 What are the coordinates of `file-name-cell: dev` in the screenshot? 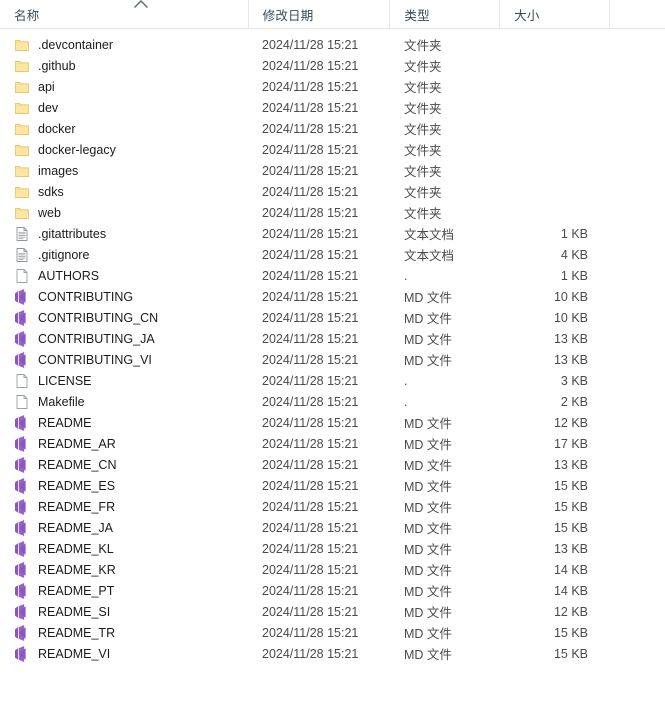 It's located at (124, 108).